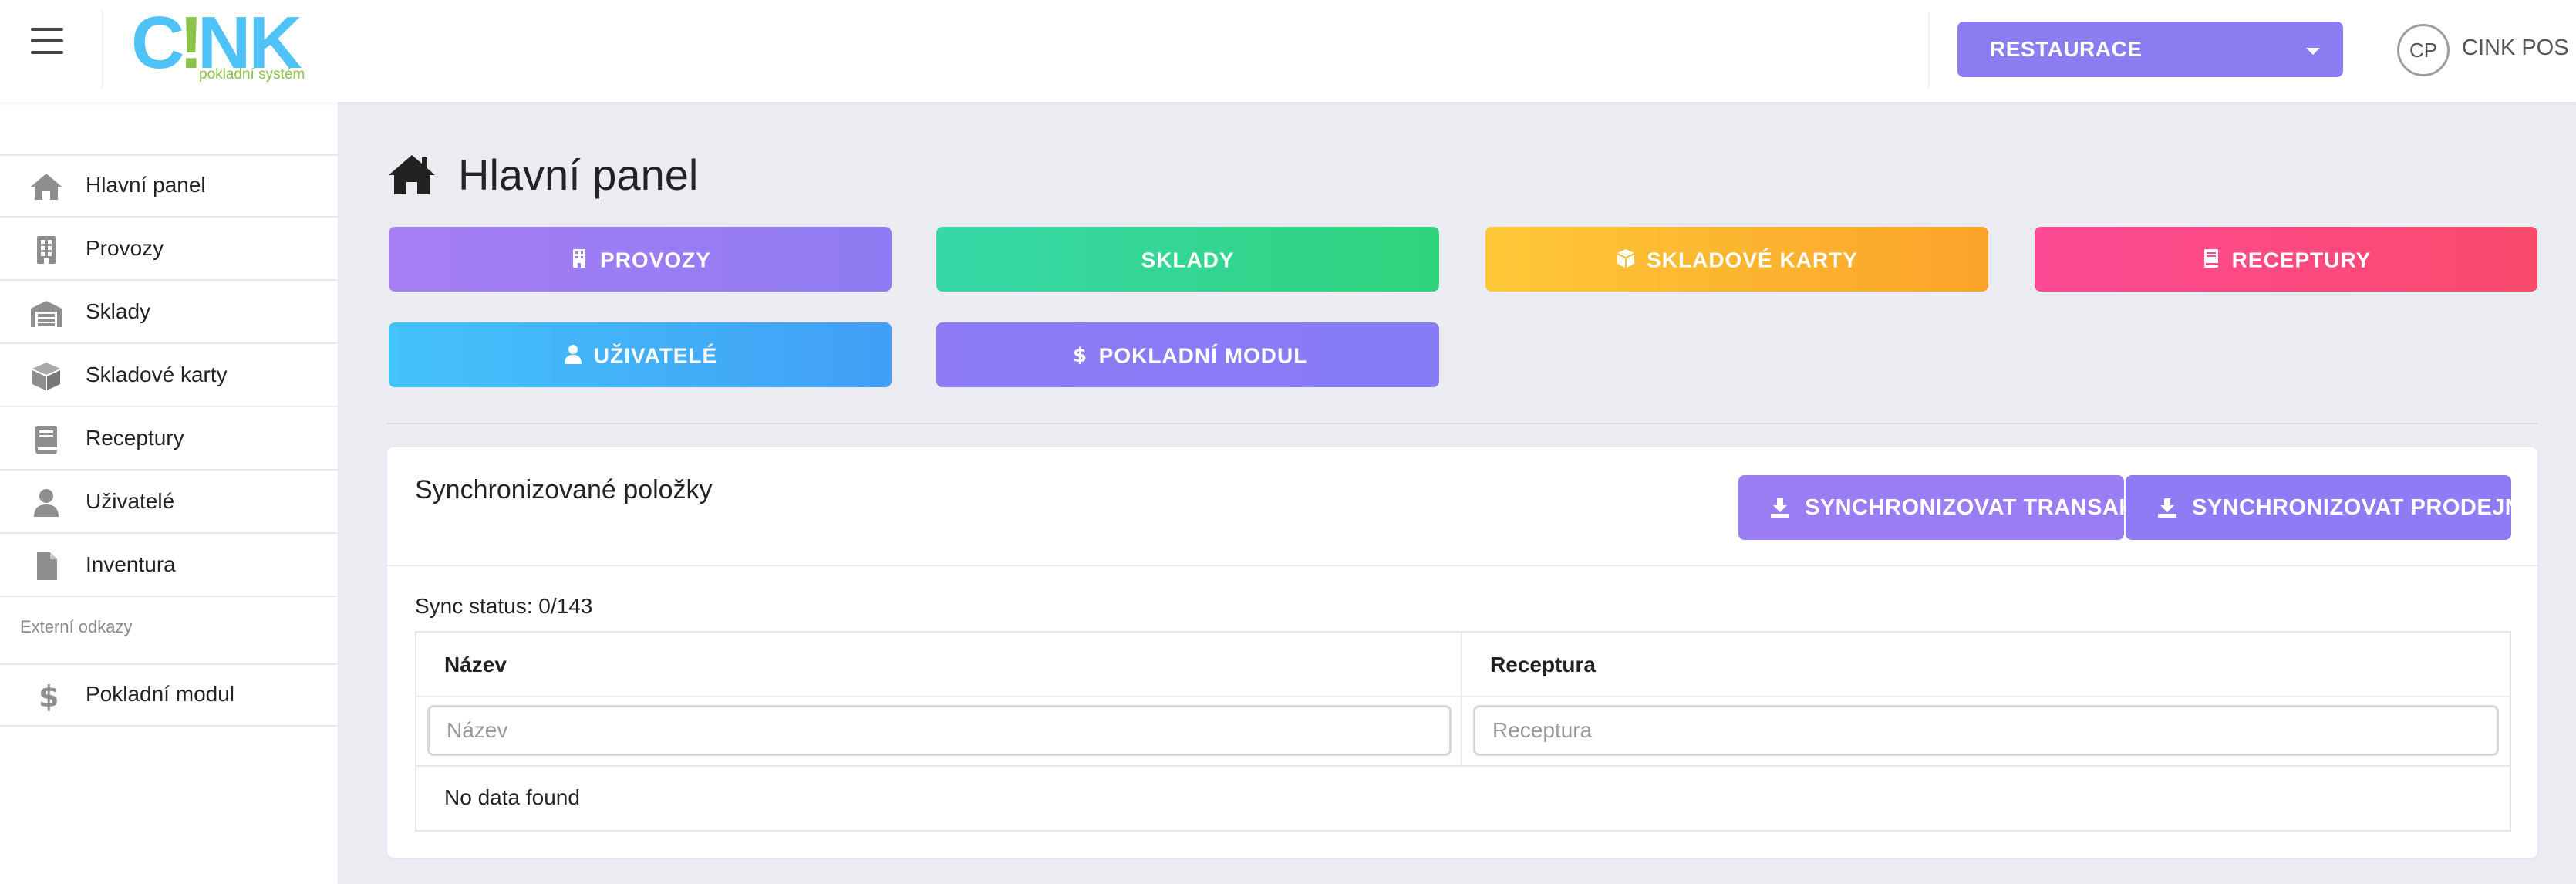 This screenshot has width=2576, height=884. I want to click on receptury-button: RECEPTURY, so click(2286, 259).